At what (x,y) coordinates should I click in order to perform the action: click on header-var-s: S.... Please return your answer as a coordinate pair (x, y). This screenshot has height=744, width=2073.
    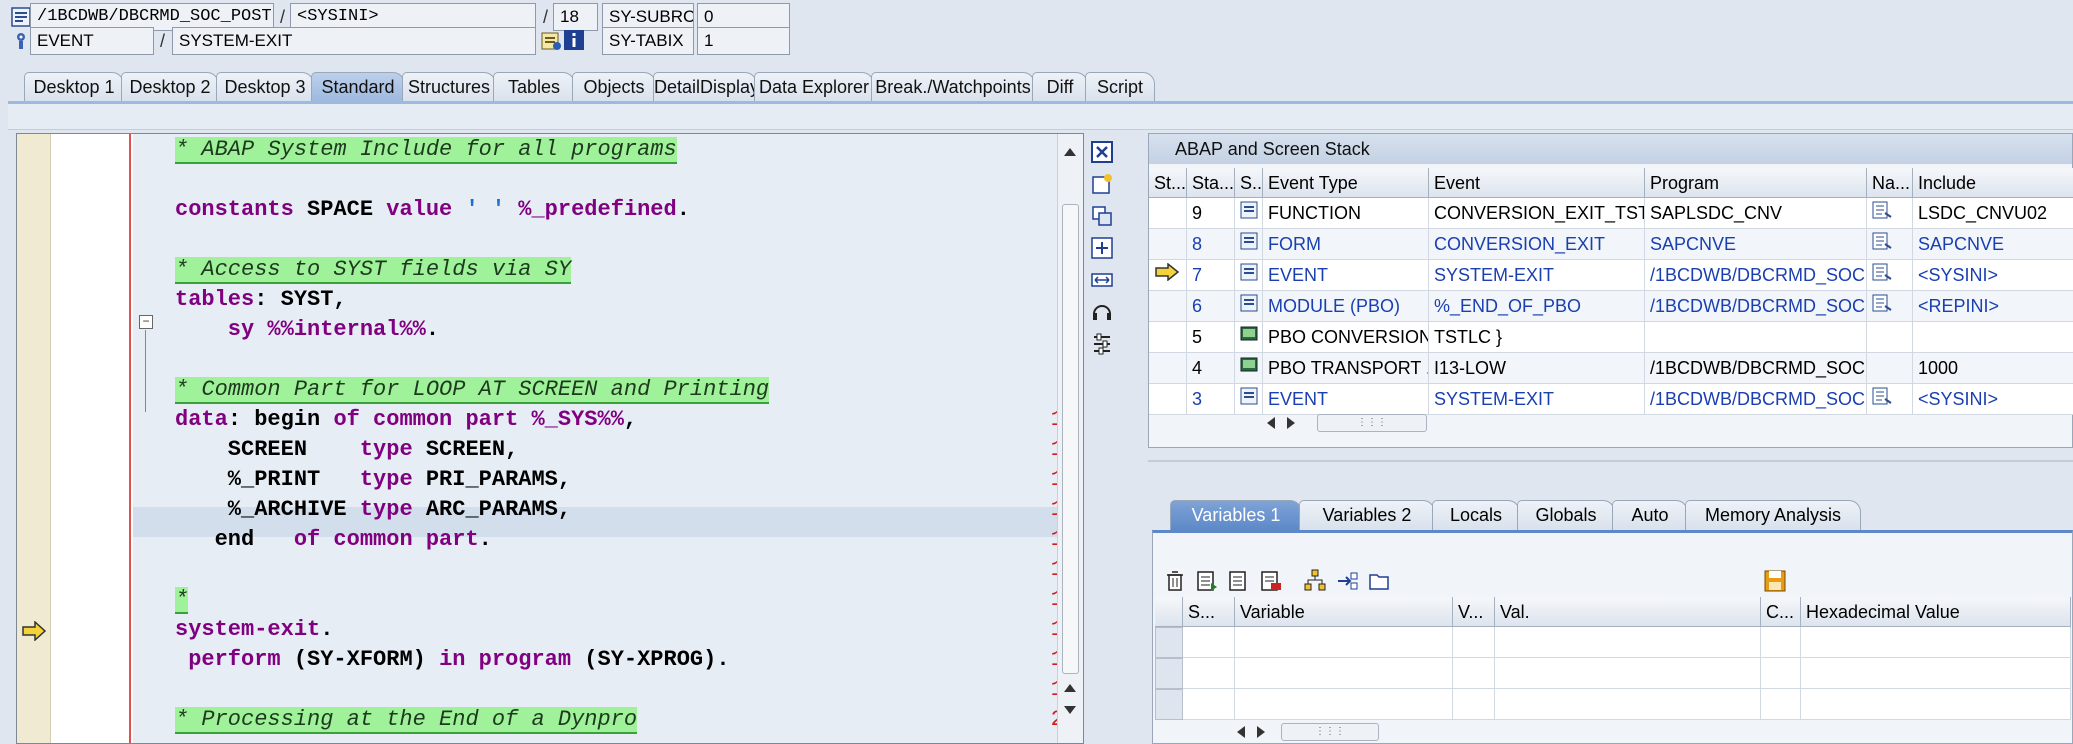
    Looking at the image, I should click on (1209, 612).